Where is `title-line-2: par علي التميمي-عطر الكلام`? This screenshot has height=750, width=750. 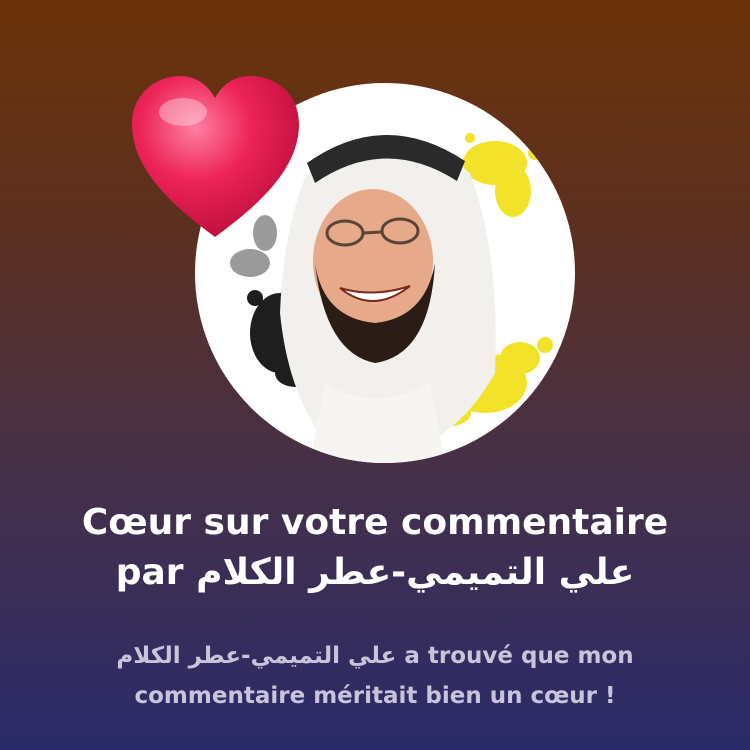 title-line-2: par علي التميمي-عطر الكلام is located at coordinates (375, 573).